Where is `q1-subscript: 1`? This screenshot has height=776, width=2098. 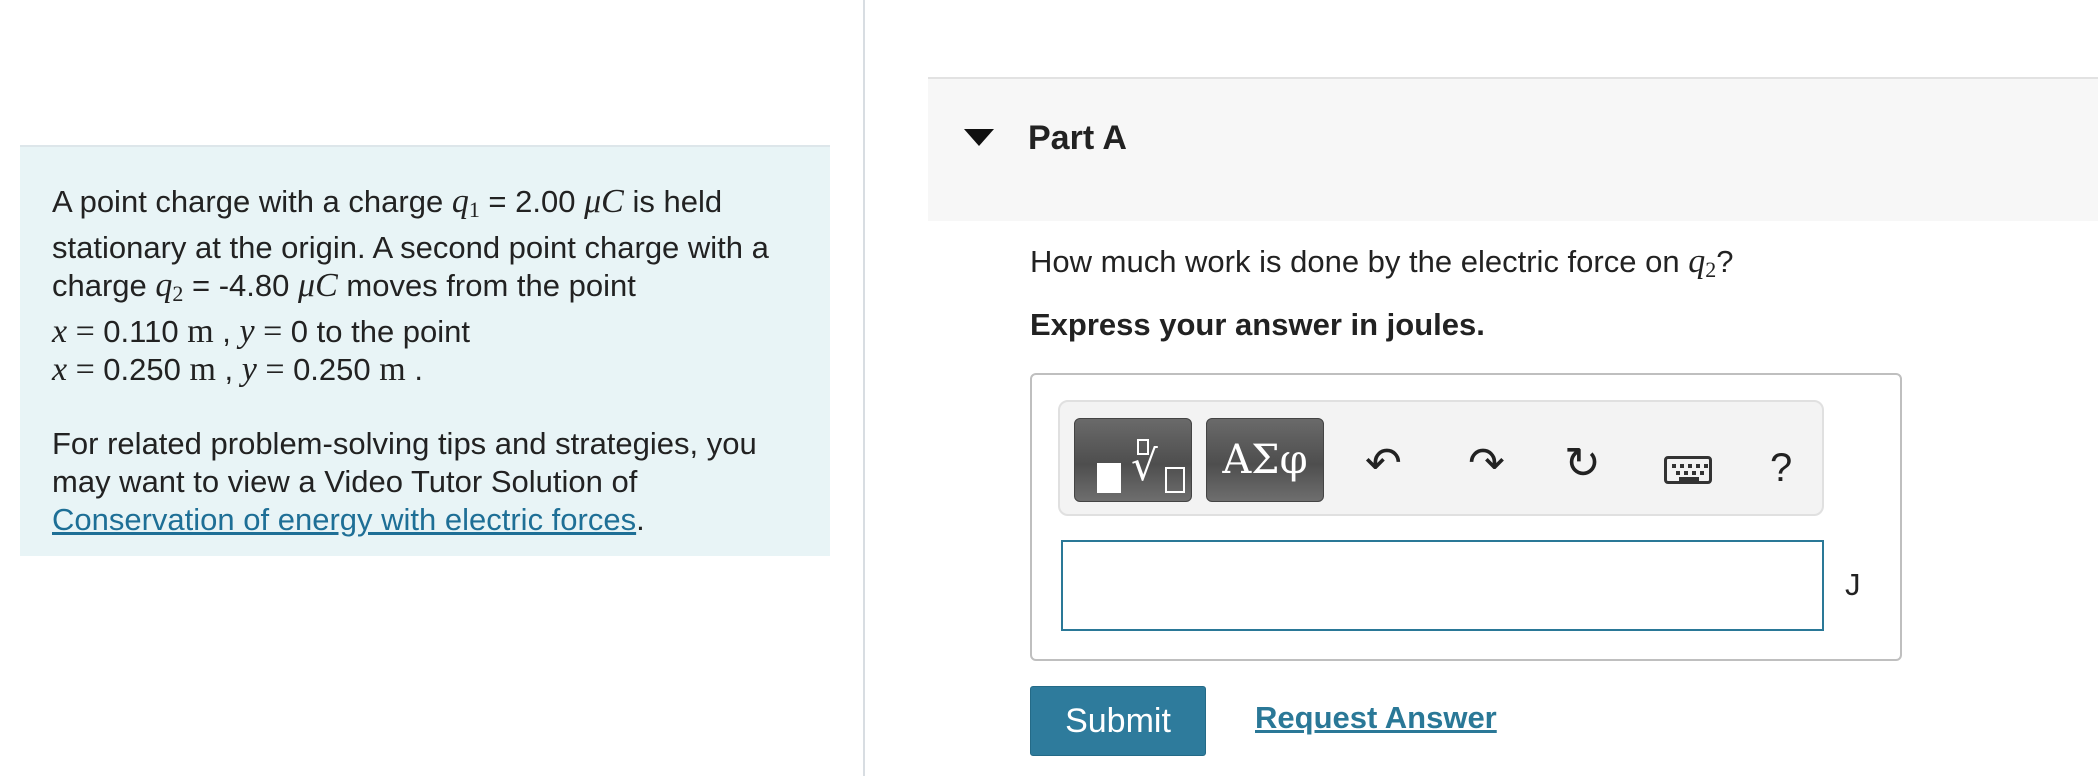 q1-subscript: 1 is located at coordinates (474, 209).